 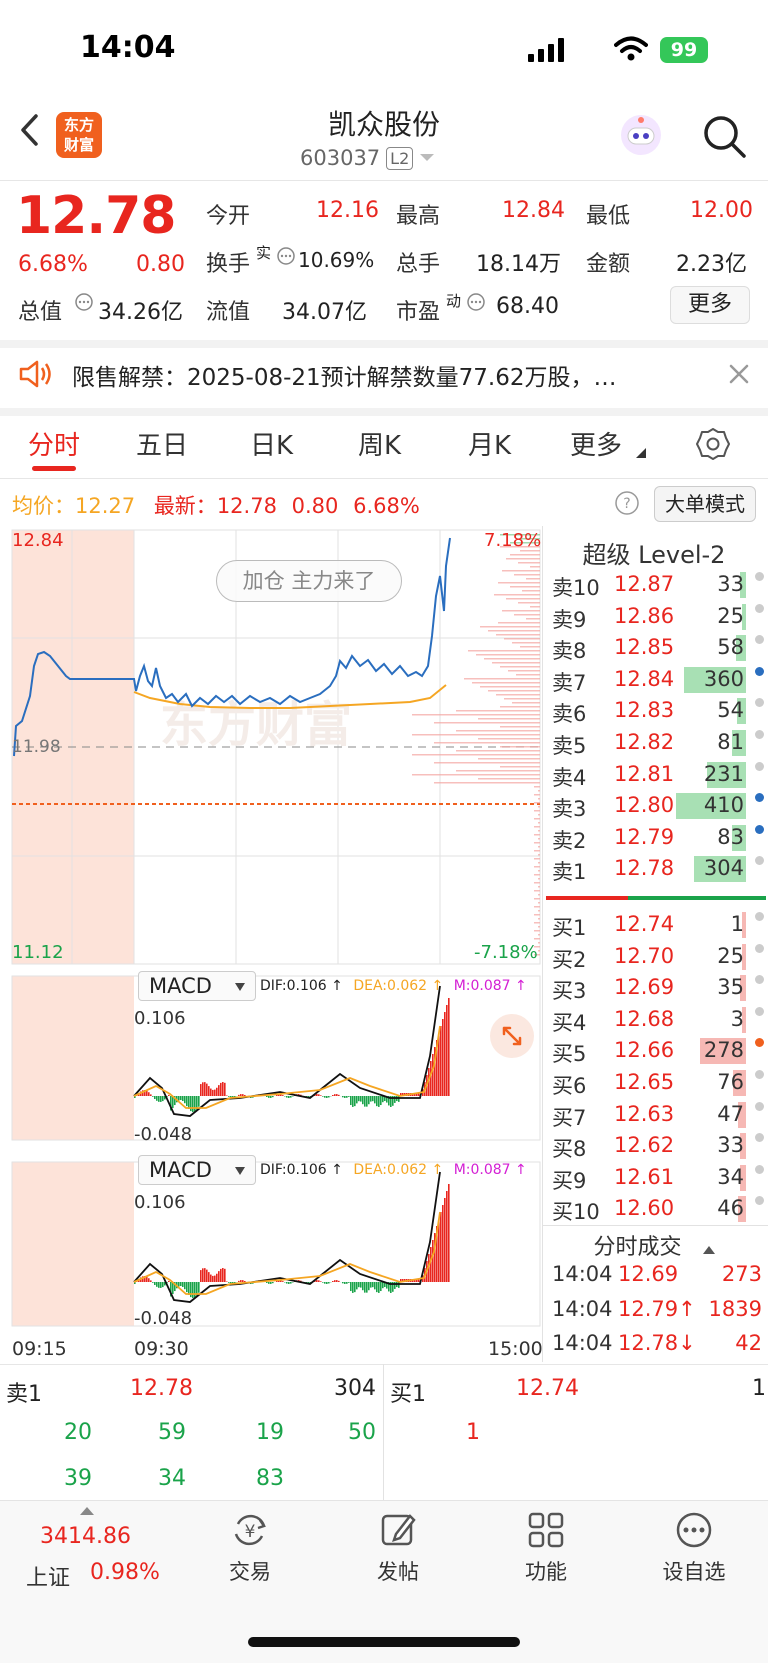 What do you see at coordinates (659, 650) in the screenshot?
I see `ask-row: 卖8 12.85 58` at bounding box center [659, 650].